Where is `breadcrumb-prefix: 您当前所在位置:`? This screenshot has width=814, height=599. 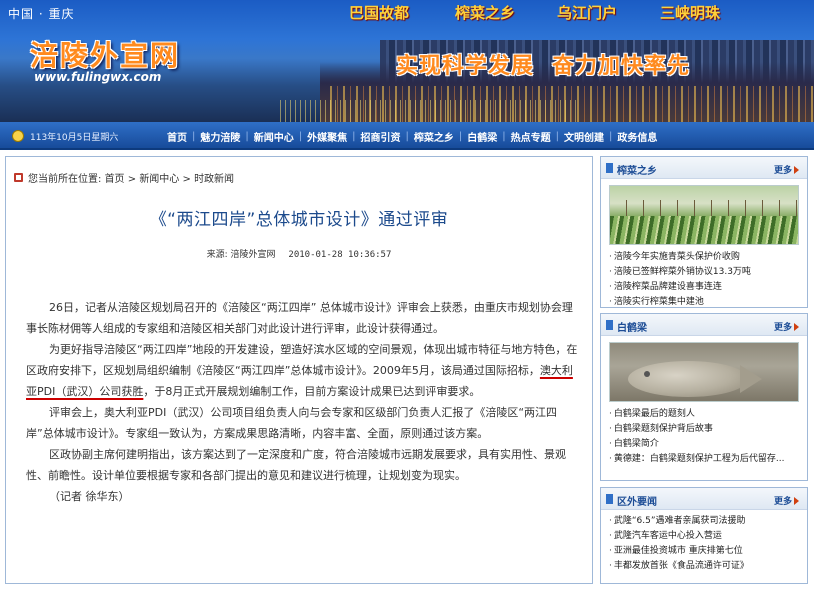
breadcrumb-prefix: 您当前所在位置: is located at coordinates (65, 179).